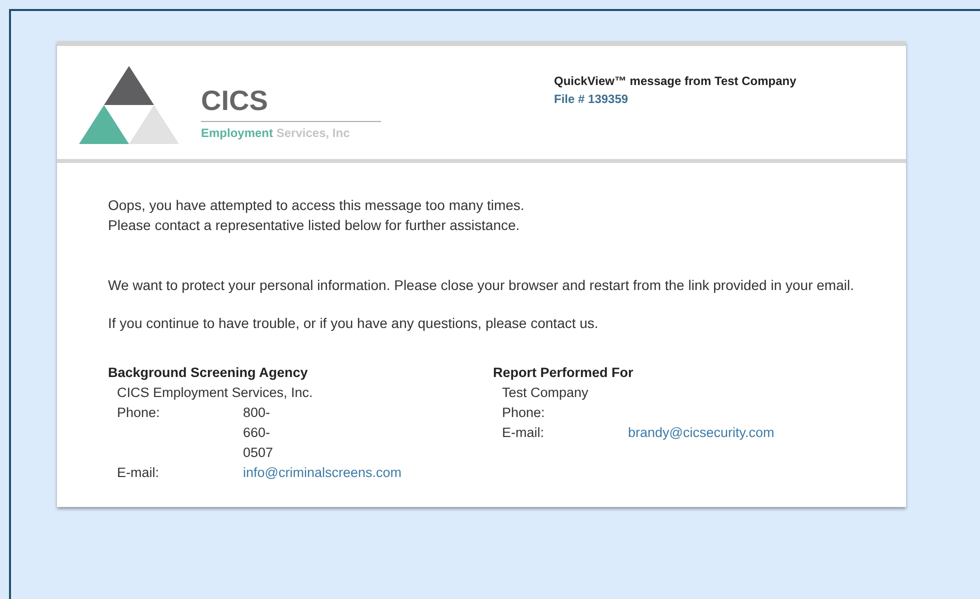 This screenshot has width=980, height=599. Describe the element at coordinates (701, 433) in the screenshot. I see `email-link: brandy@cicsecurity.com` at that location.